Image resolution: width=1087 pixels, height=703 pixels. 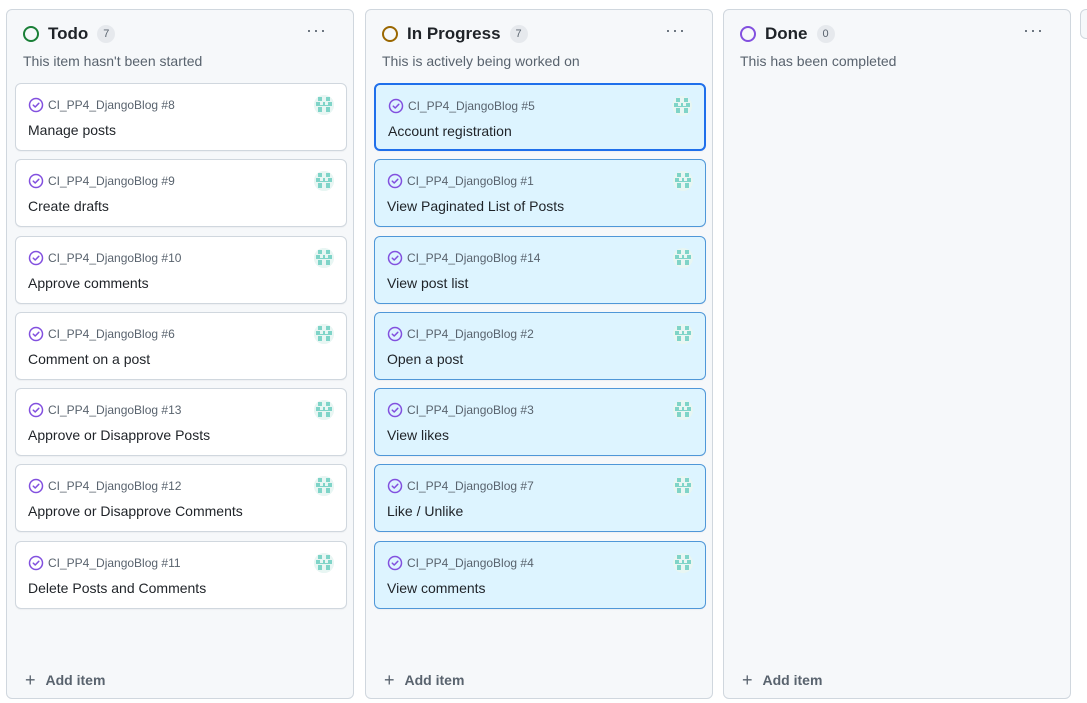 I want to click on card-title: Create drafts, so click(x=68, y=206).